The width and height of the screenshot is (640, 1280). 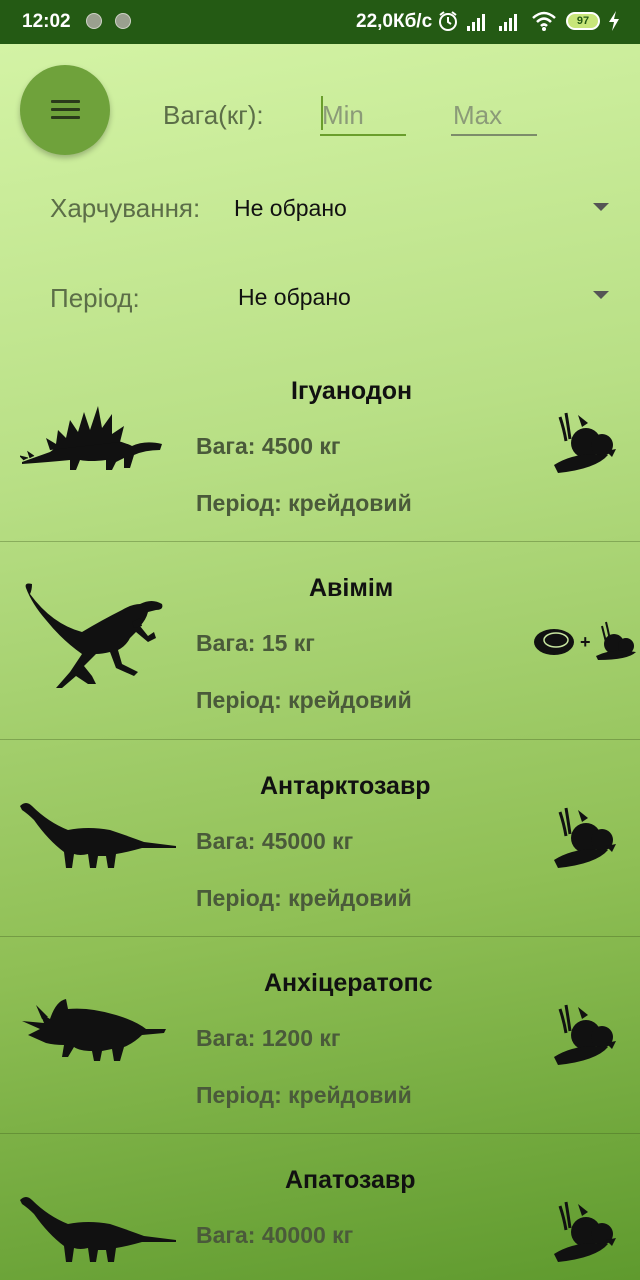 What do you see at coordinates (268, 1038) in the screenshot?
I see `dinosaur-weight: Вага: 1200 кг` at bounding box center [268, 1038].